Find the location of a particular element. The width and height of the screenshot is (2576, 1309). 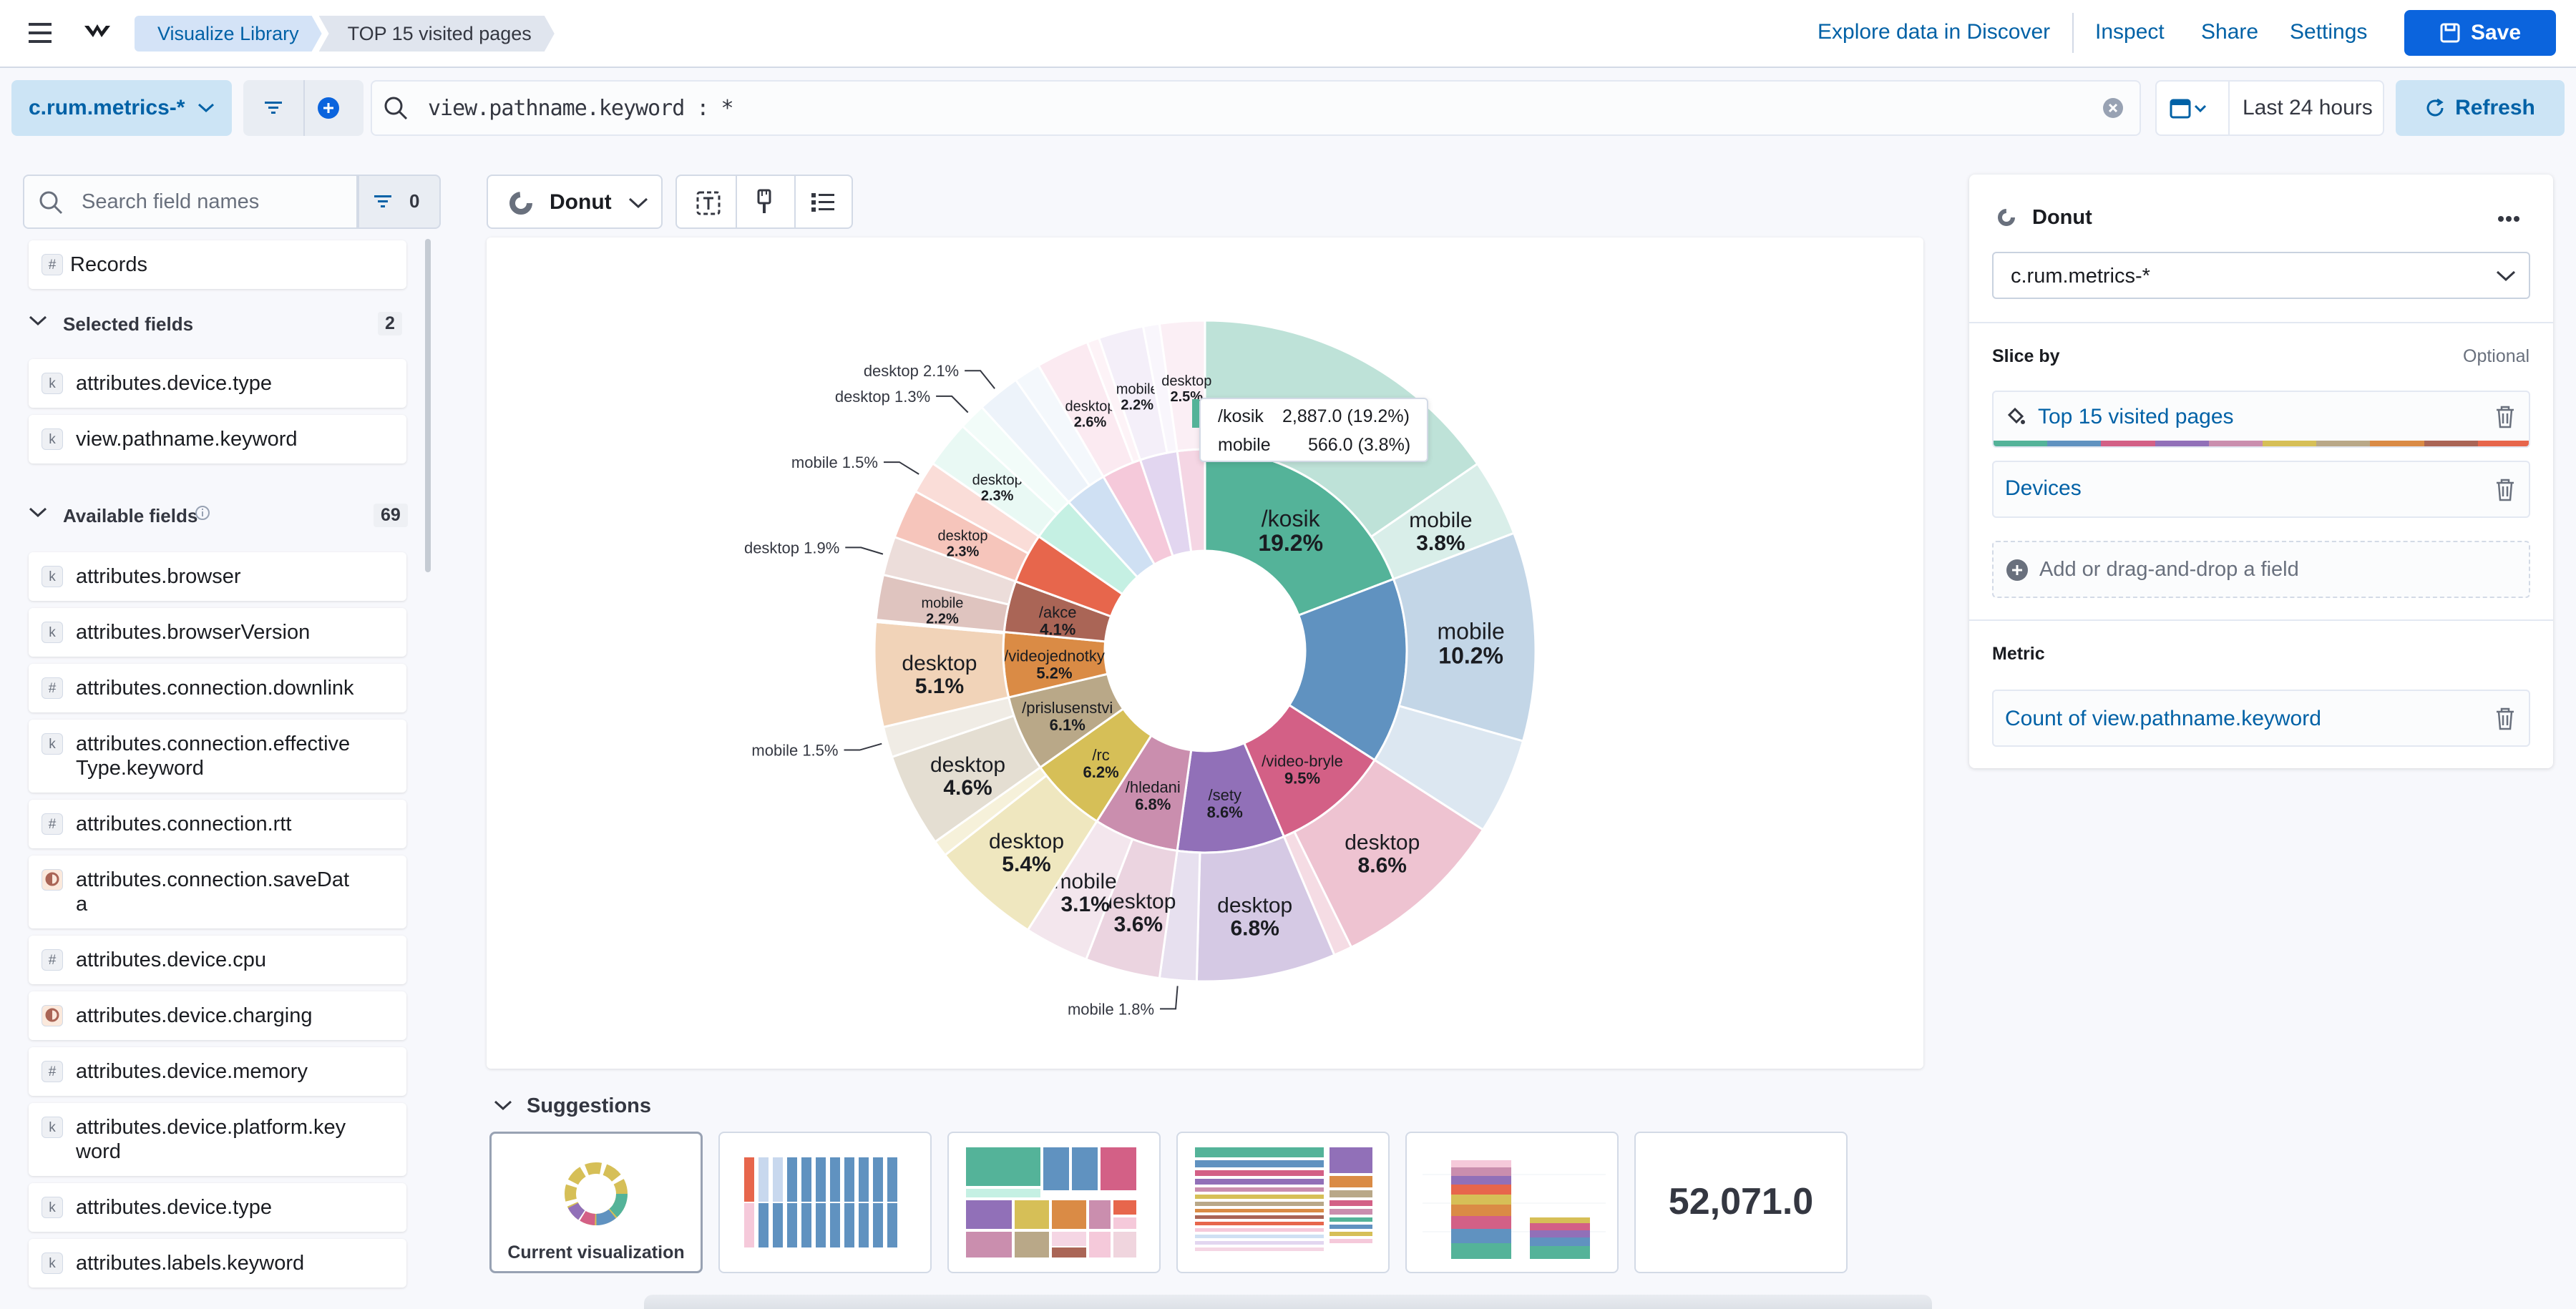

donut-outer-callout-label: mobile 1.5% is located at coordinates (794, 751).